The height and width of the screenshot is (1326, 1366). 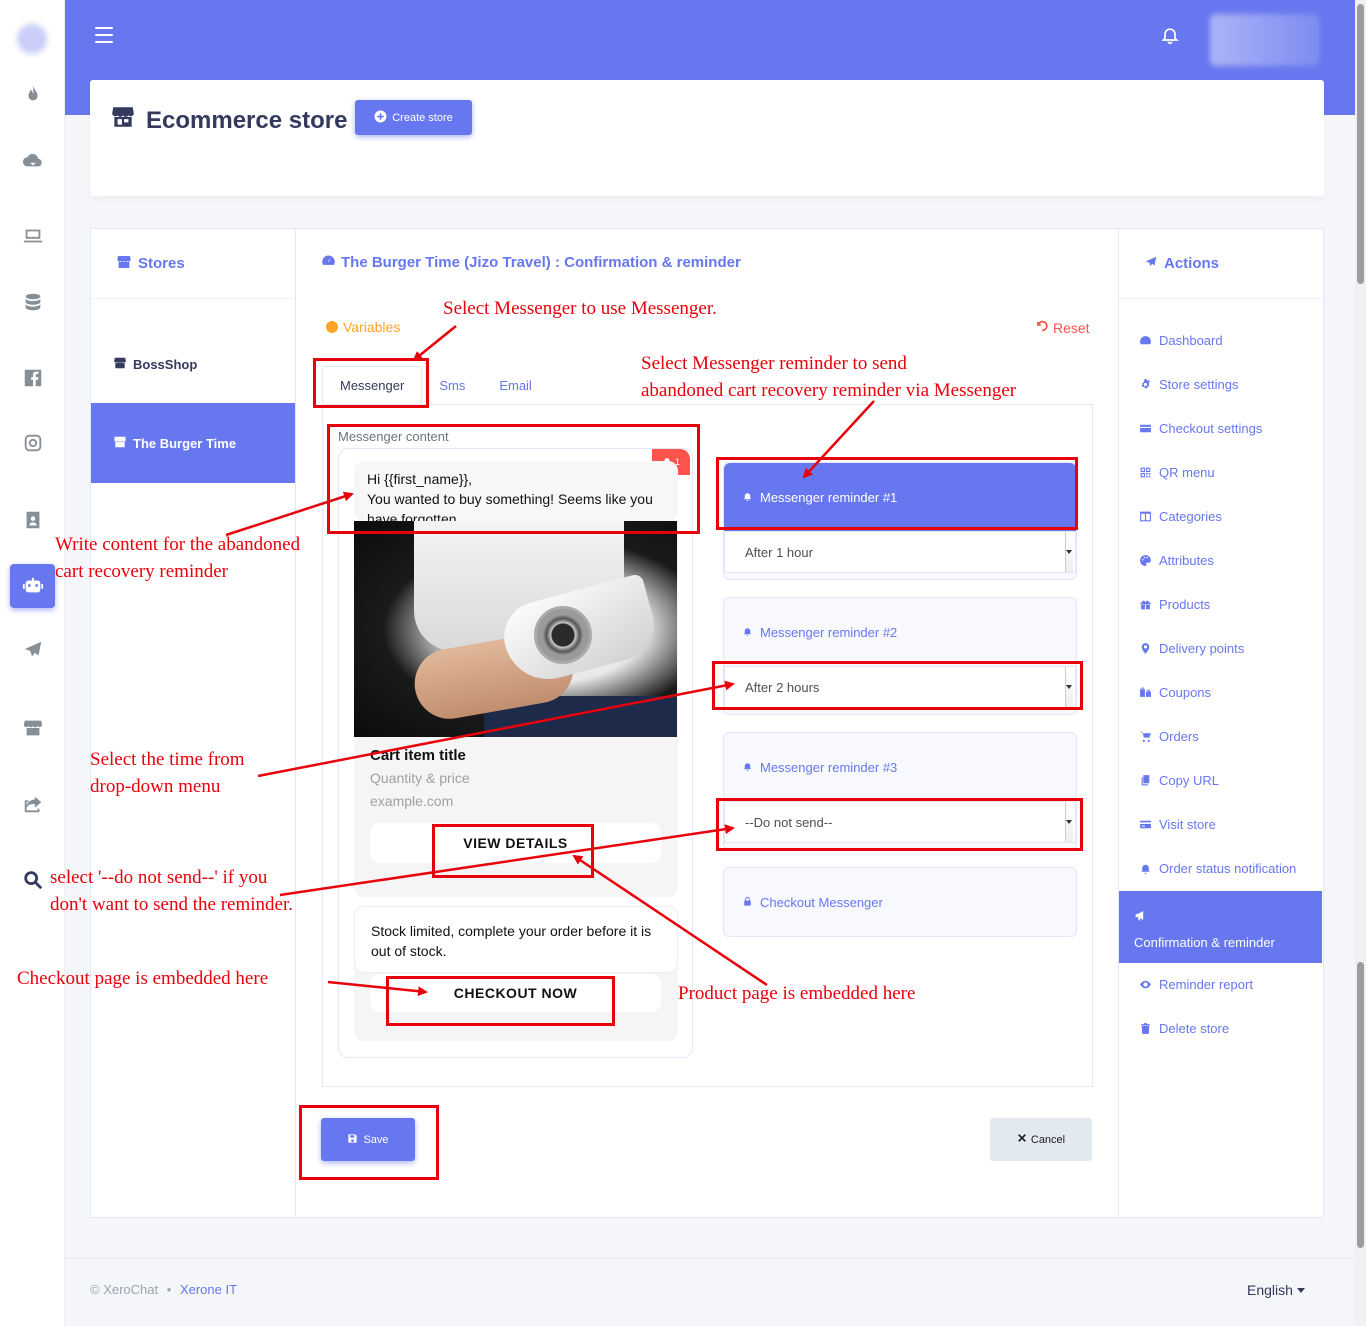 I want to click on annotation-line: Select the time from, so click(x=167, y=759).